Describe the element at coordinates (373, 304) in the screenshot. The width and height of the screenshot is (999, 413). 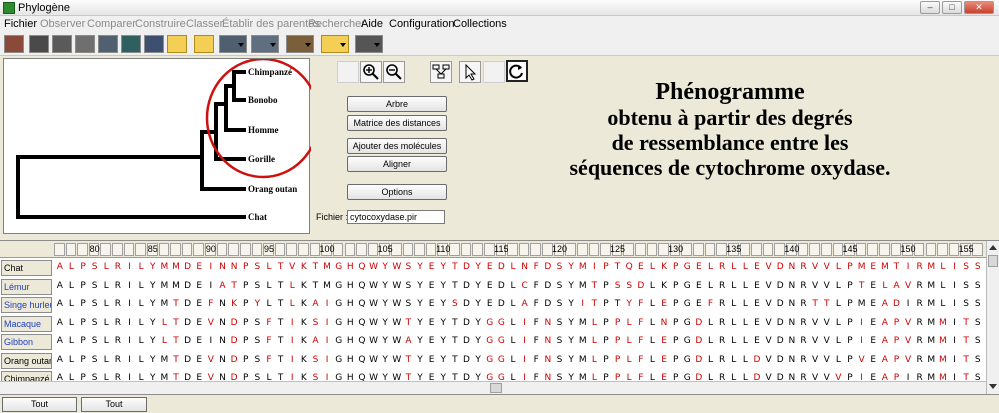
I see `amino-acid-cell: W` at that location.